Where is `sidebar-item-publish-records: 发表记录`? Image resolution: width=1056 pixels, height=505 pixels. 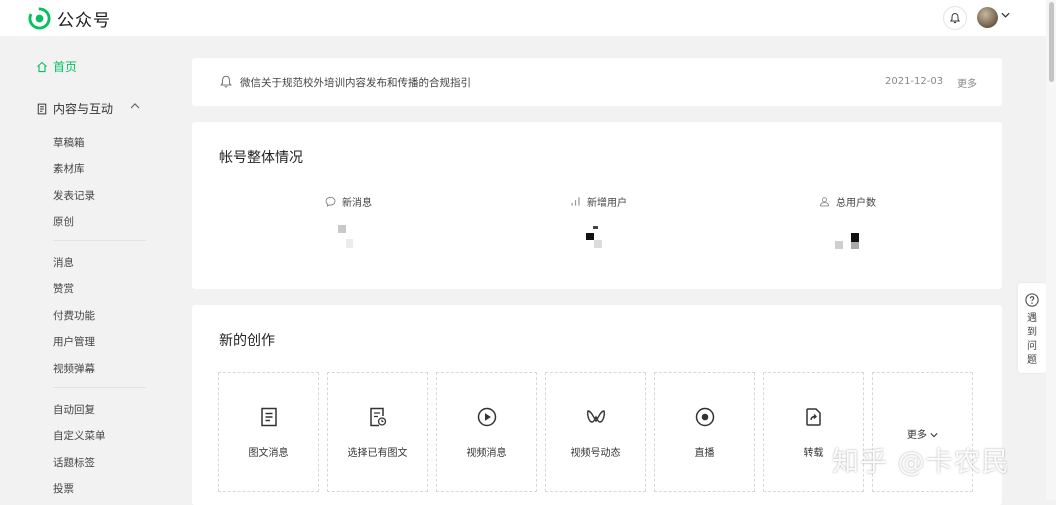
sidebar-item-publish-records: 发表记录 is located at coordinates (74, 195).